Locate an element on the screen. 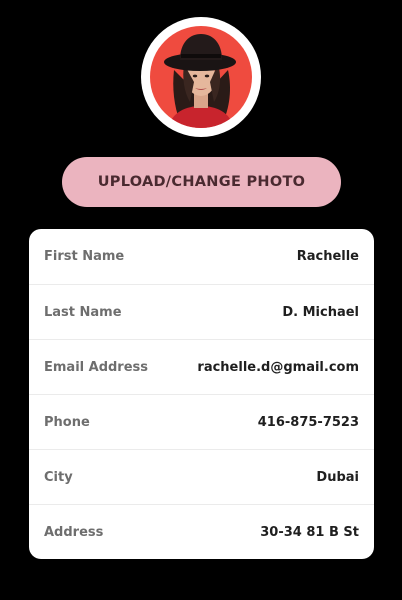  phone-value: 416-875-7523 is located at coordinates (308, 422).